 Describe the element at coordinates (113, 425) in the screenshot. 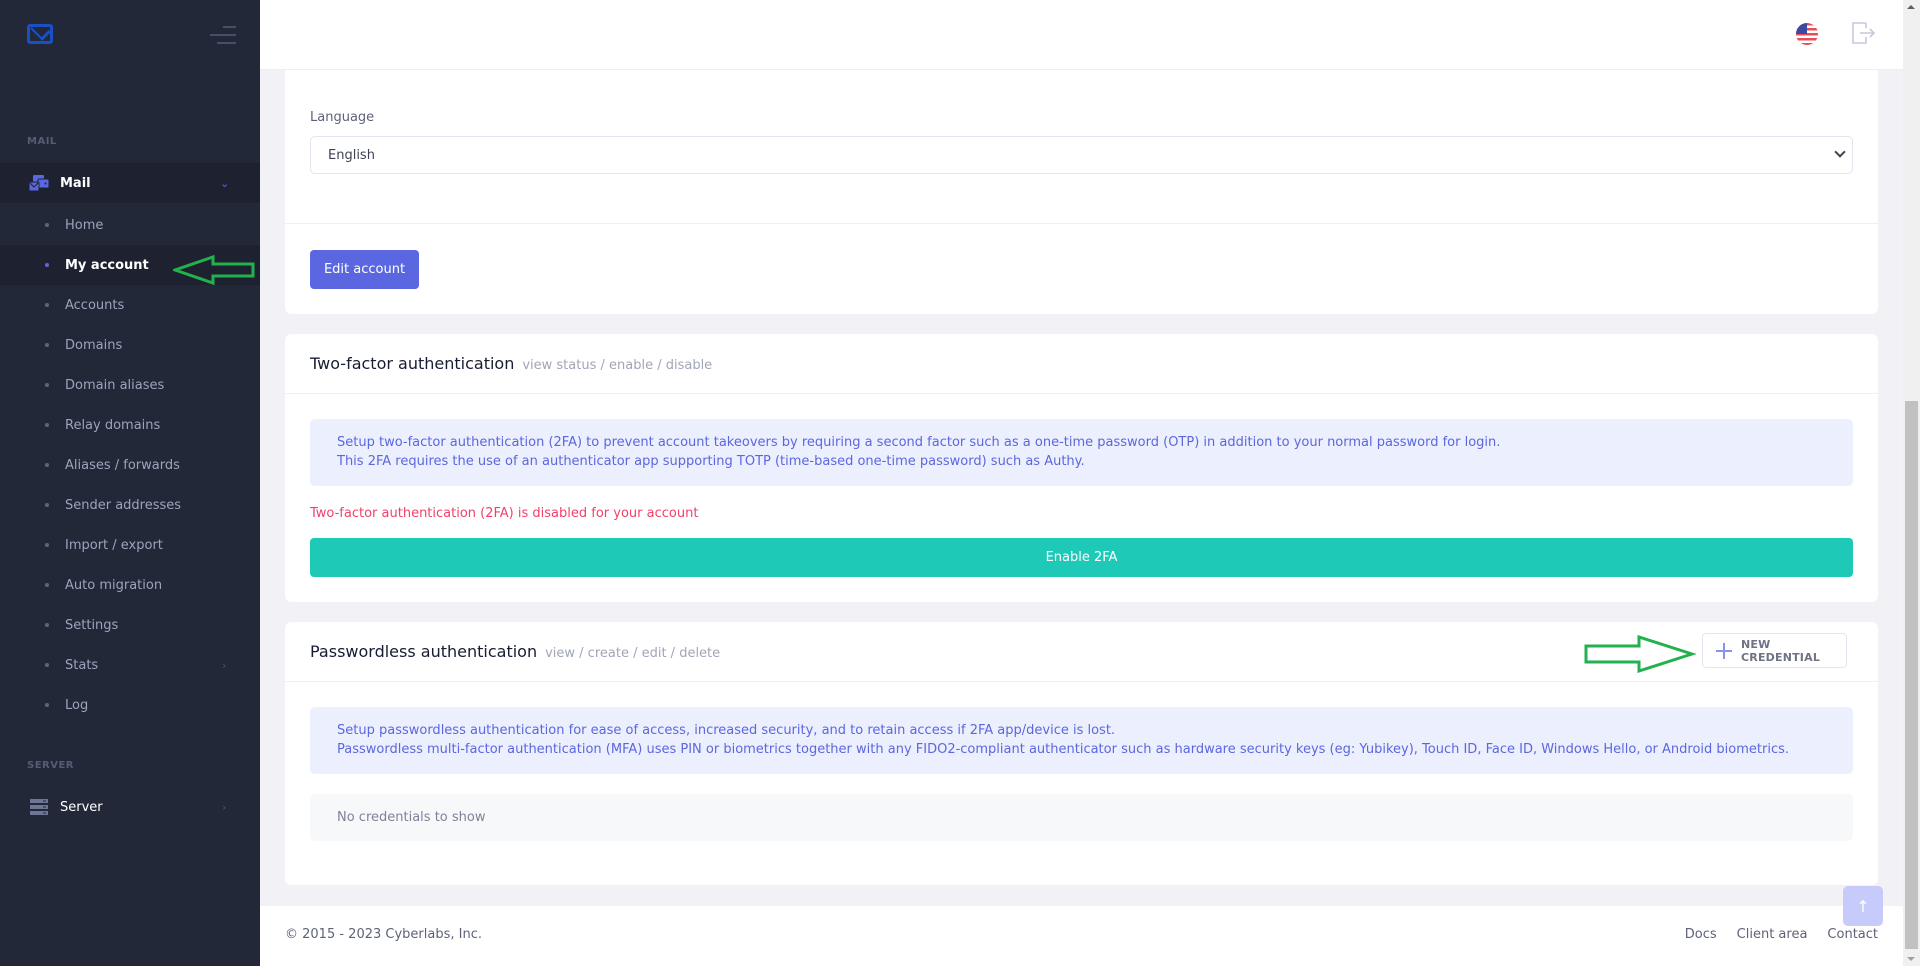

I see `sidebar-item-label: Relay domains` at that location.